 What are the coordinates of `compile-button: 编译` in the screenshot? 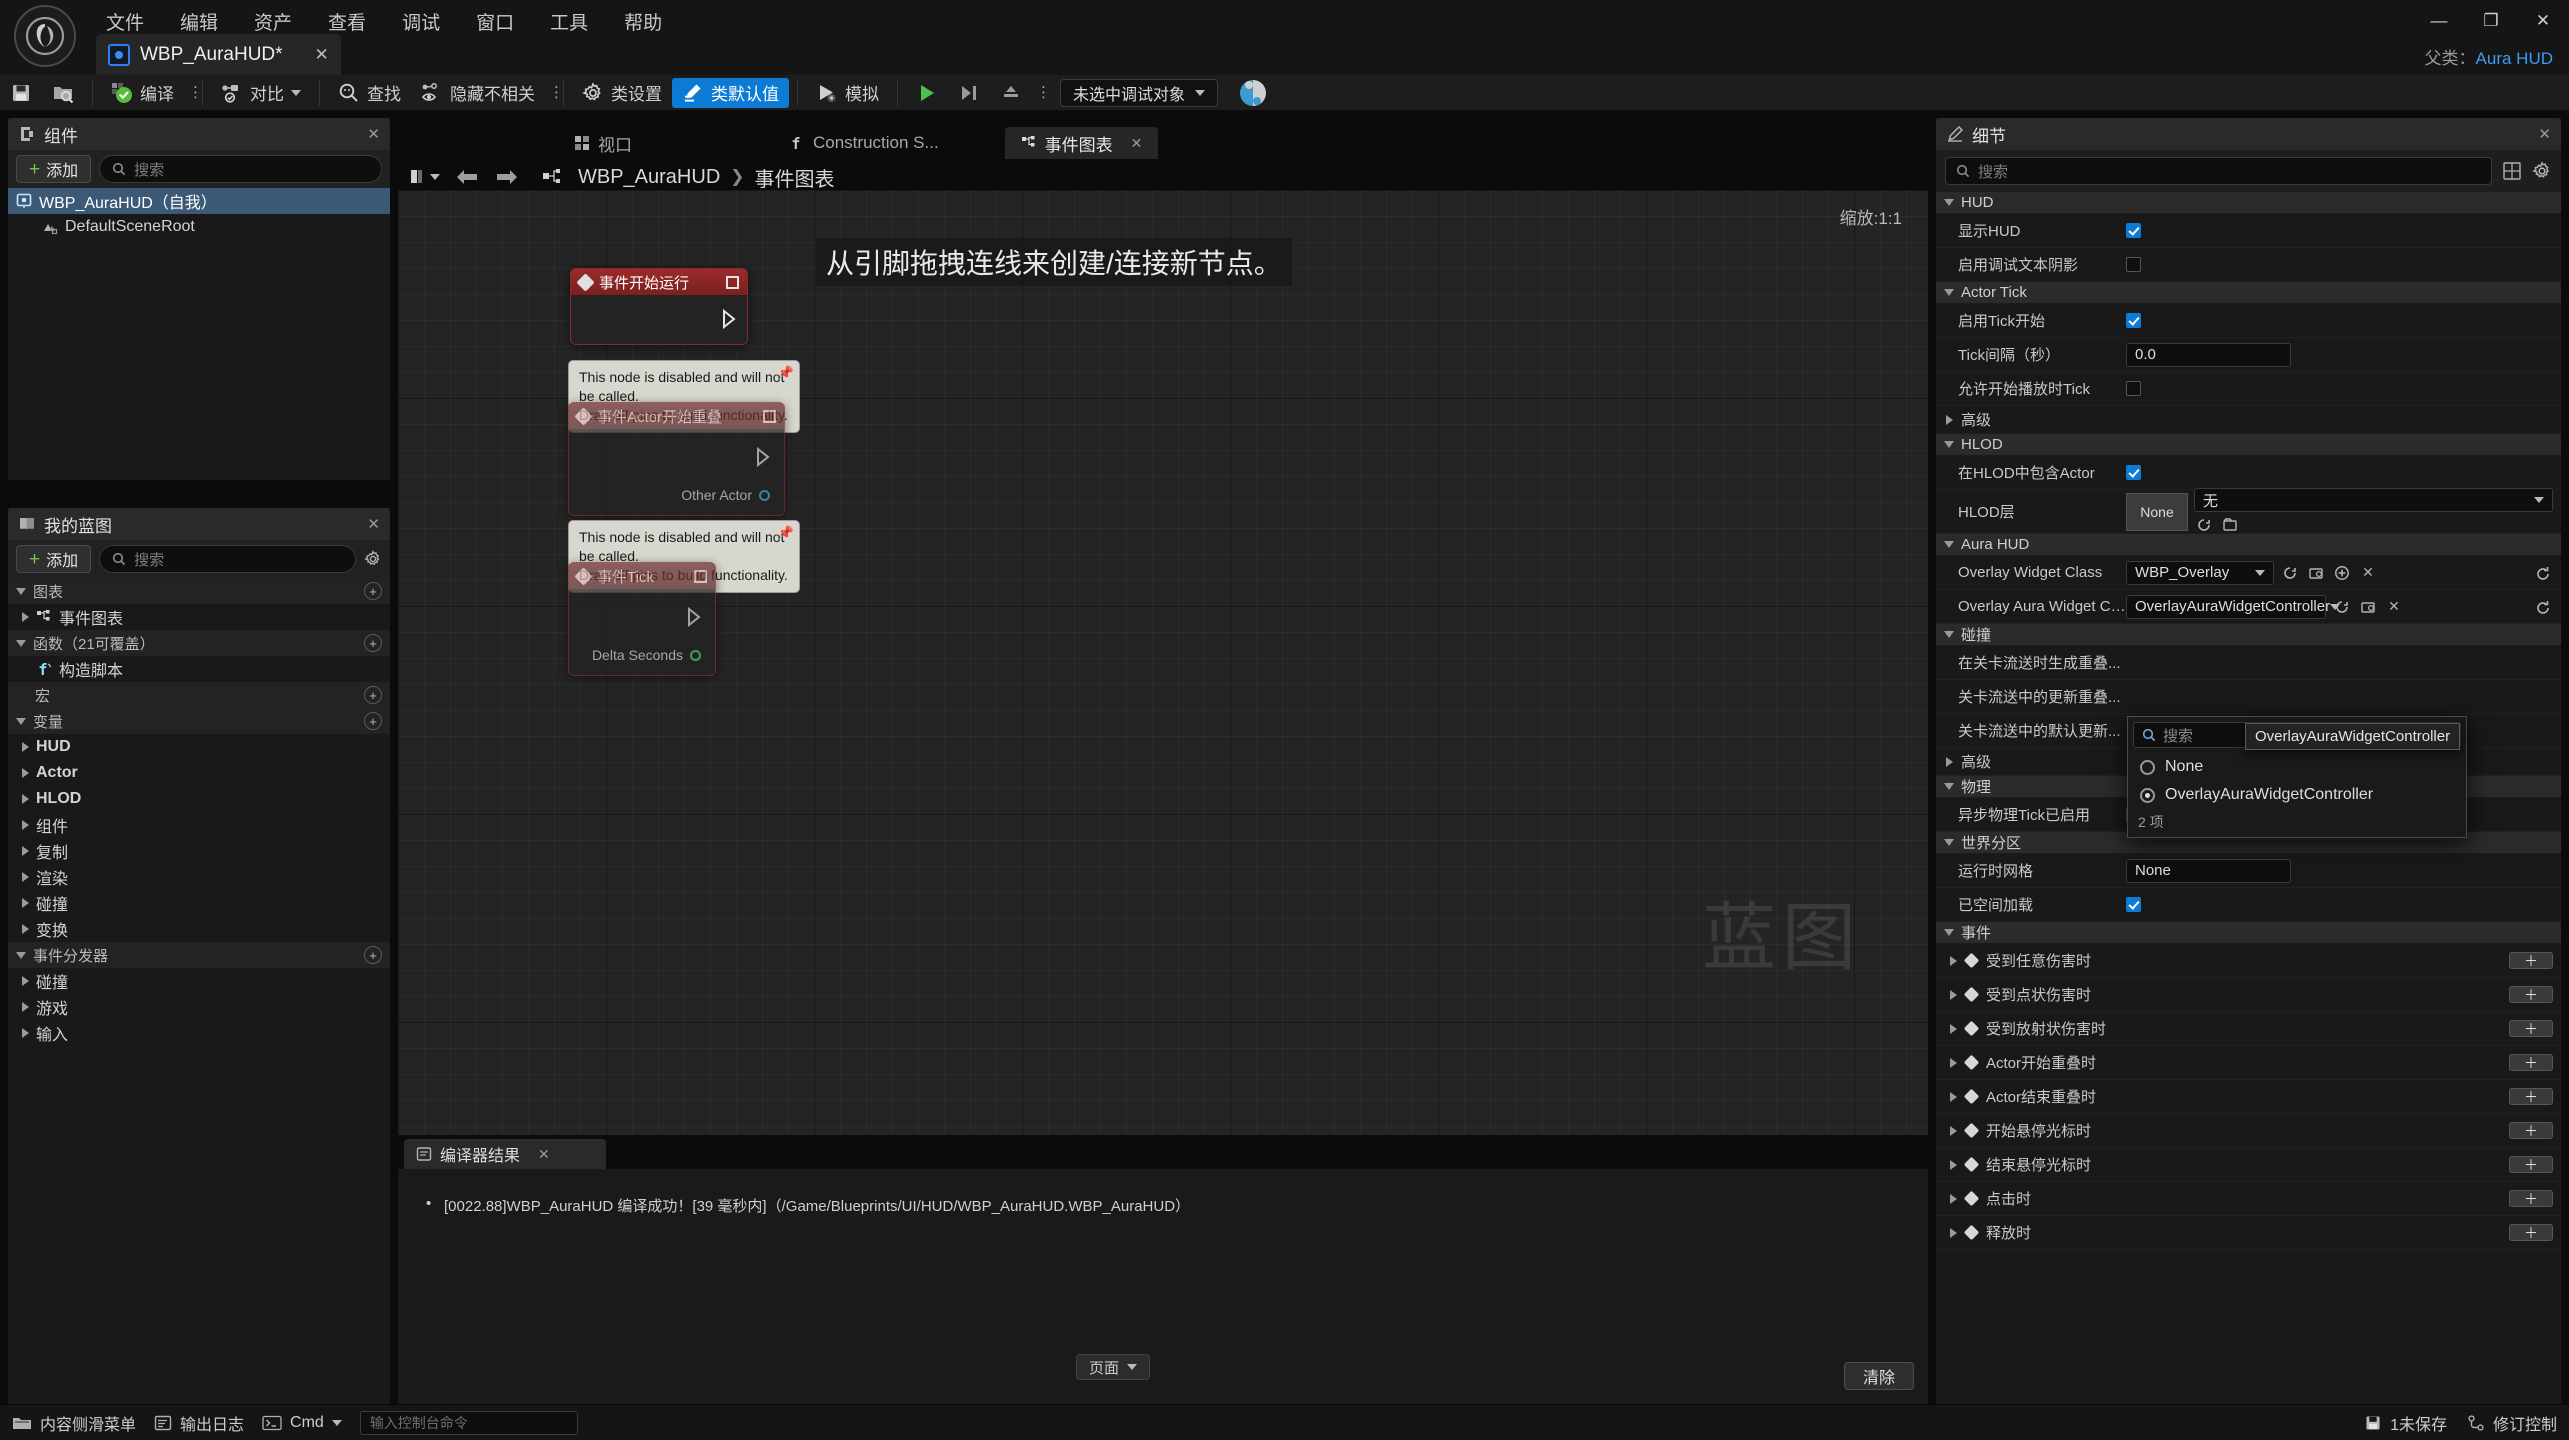 It's located at (142, 93).